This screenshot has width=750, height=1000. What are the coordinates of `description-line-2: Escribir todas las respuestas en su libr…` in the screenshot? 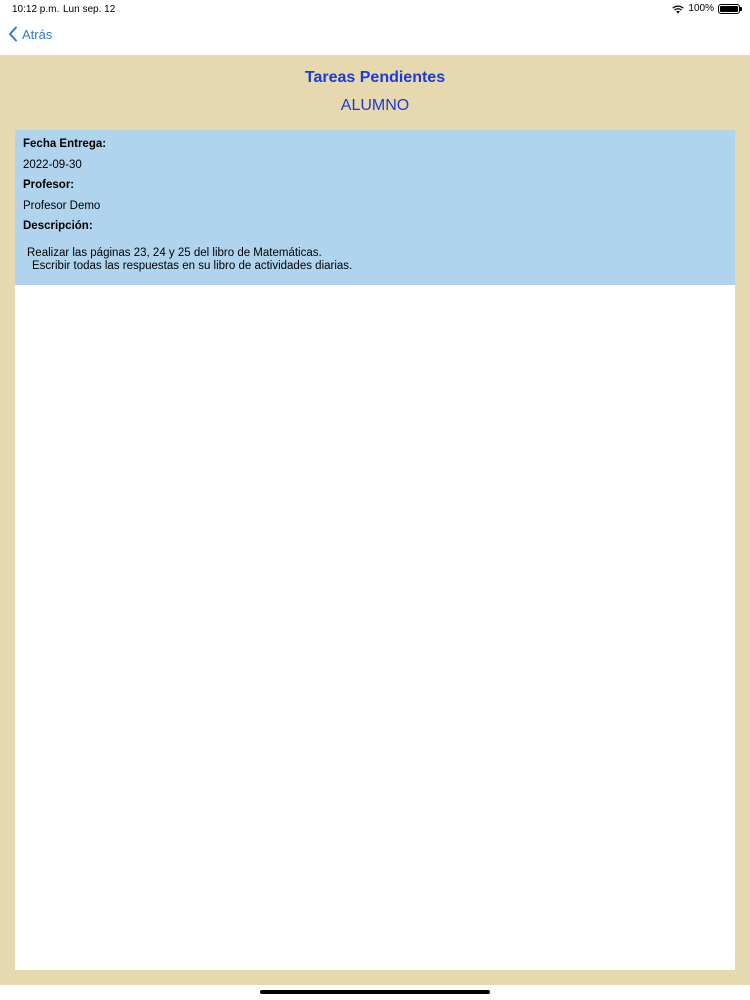 It's located at (192, 266).